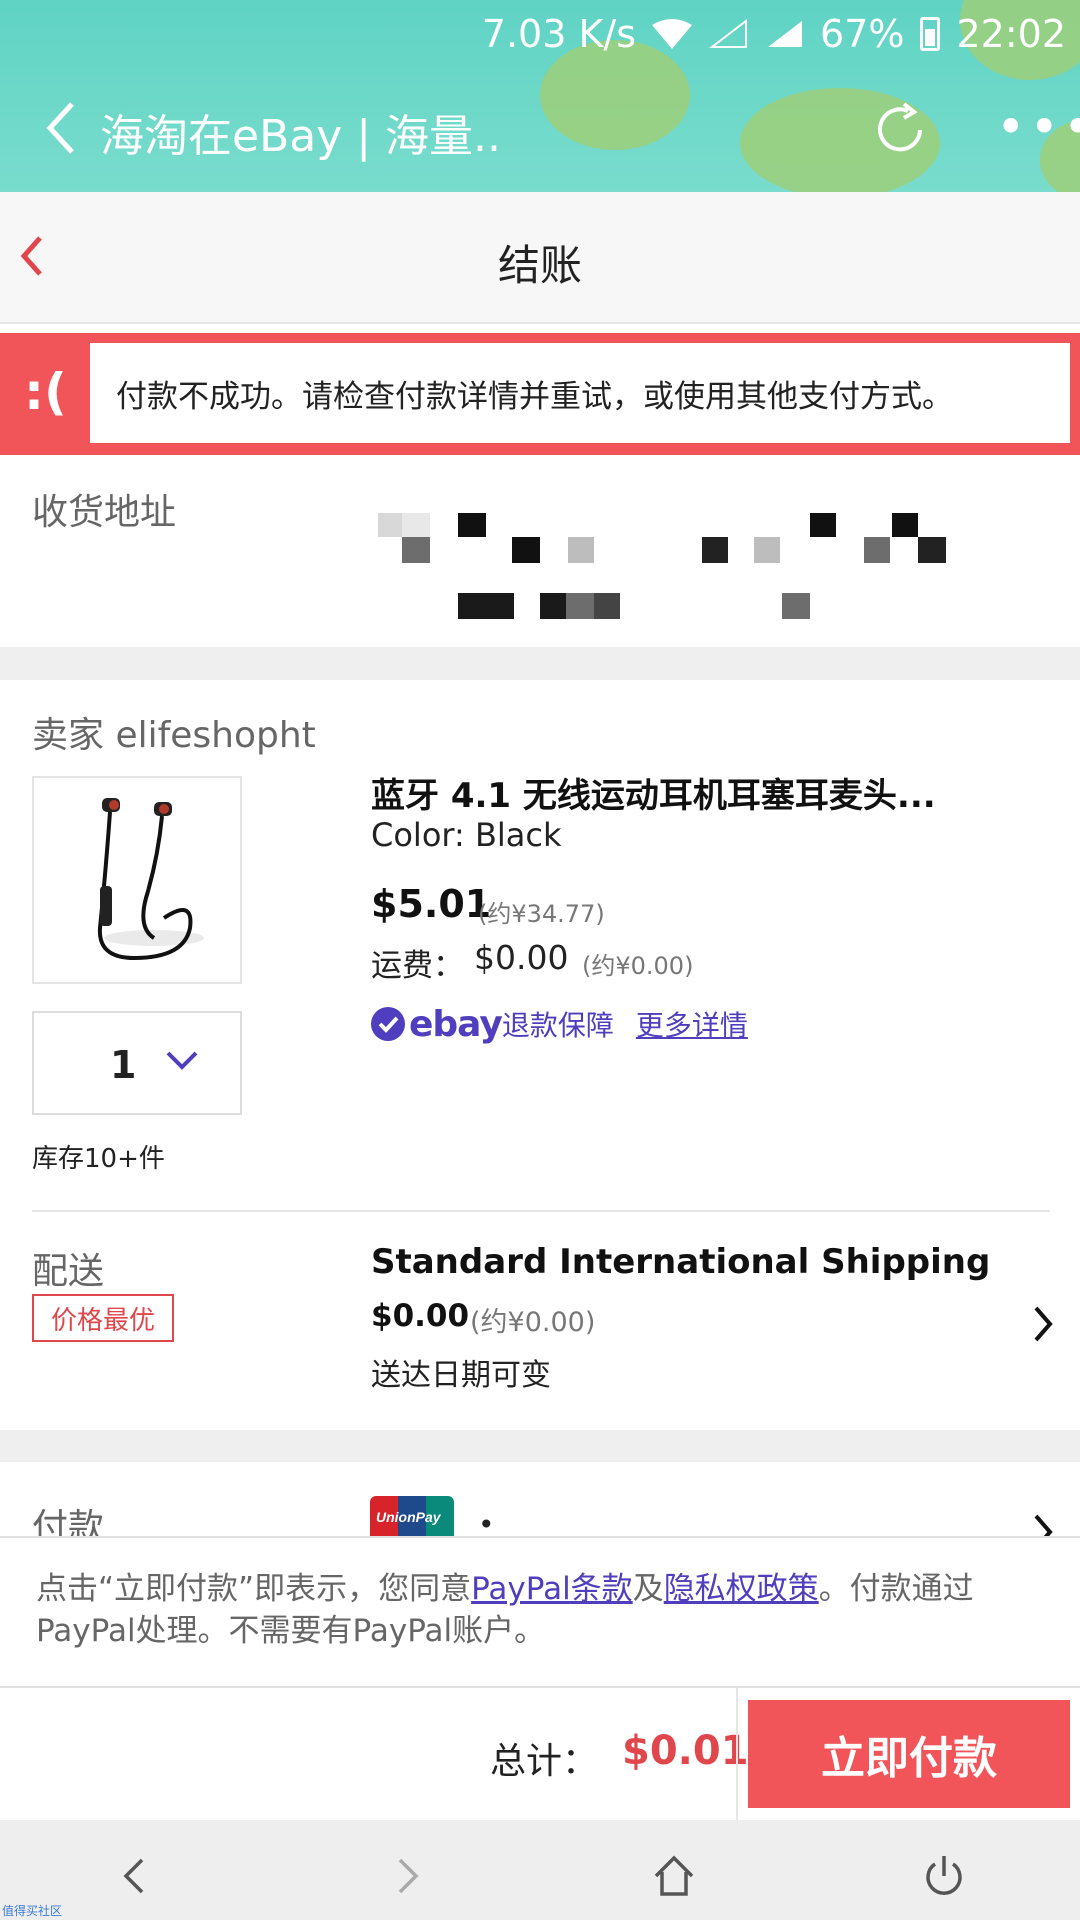 The width and height of the screenshot is (1080, 1920). I want to click on battery-icon, so click(930, 34).